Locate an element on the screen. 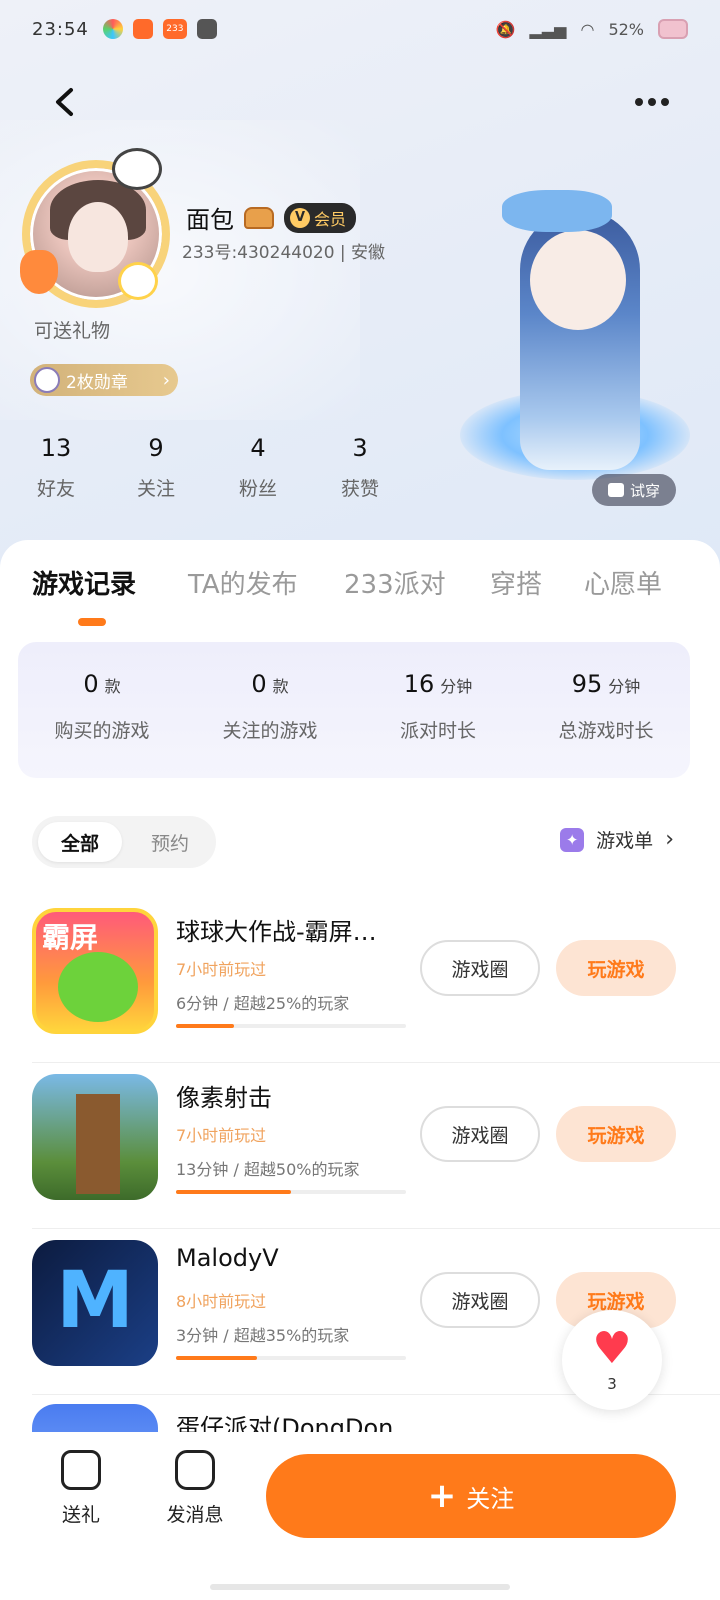  username-row: 面包 V 会员 is located at coordinates (271, 217).